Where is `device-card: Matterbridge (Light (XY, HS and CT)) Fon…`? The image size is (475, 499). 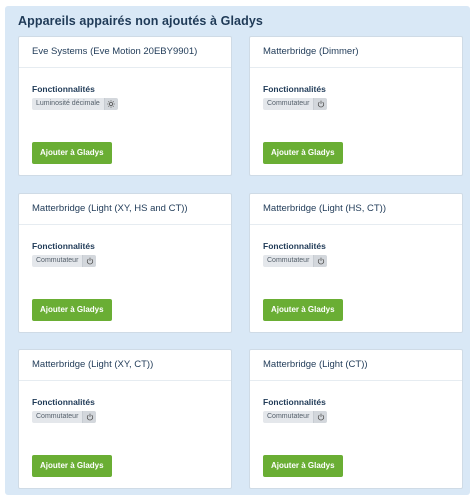 device-card: Matterbridge (Light (XY, HS and CT)) Fon… is located at coordinates (125, 263).